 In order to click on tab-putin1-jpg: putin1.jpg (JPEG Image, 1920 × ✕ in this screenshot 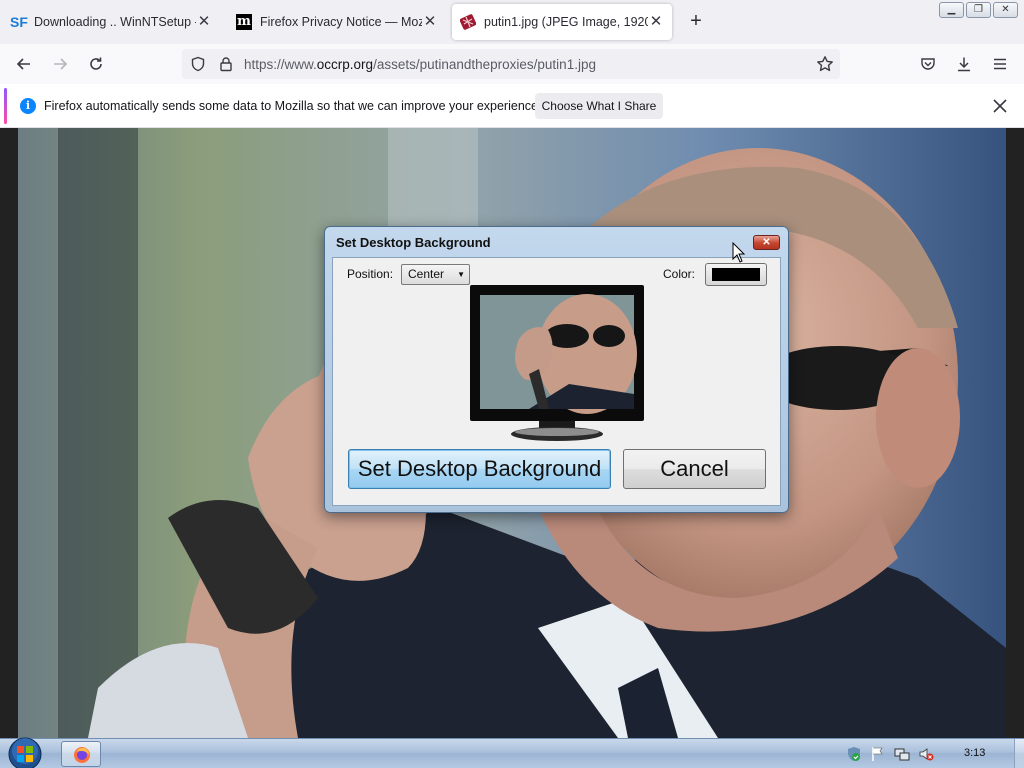, I will do `click(562, 22)`.